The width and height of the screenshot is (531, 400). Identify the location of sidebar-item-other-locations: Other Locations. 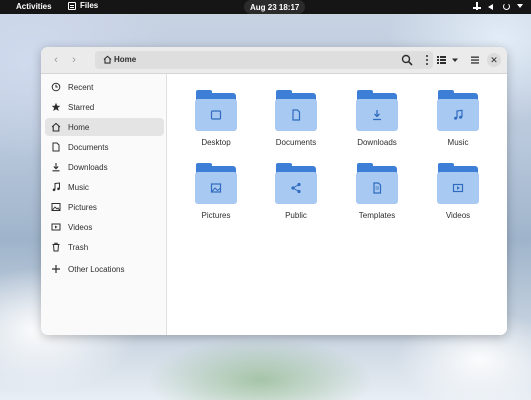
(104, 269).